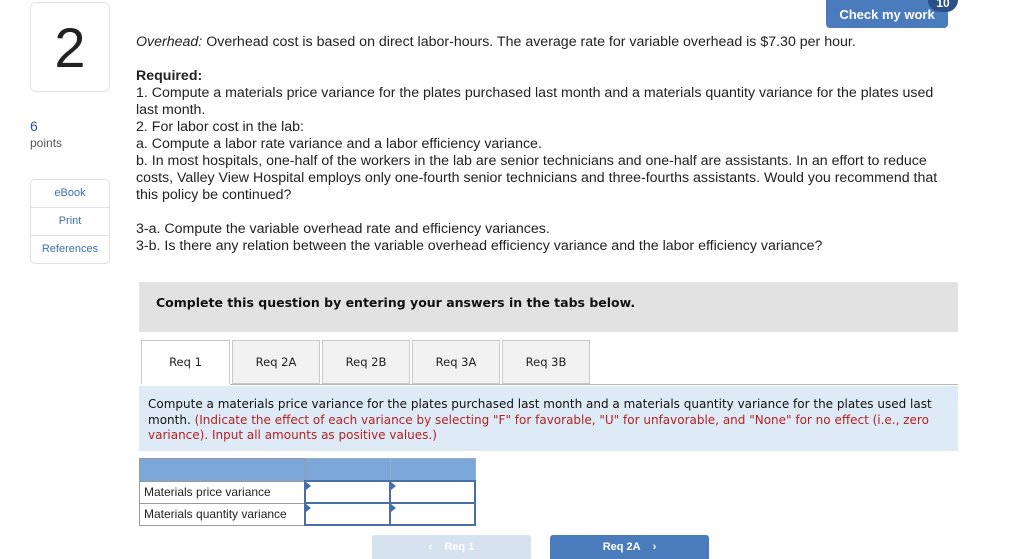 The image size is (1024, 559). Describe the element at coordinates (347, 470) in the screenshot. I see `header-amount-cell` at that location.